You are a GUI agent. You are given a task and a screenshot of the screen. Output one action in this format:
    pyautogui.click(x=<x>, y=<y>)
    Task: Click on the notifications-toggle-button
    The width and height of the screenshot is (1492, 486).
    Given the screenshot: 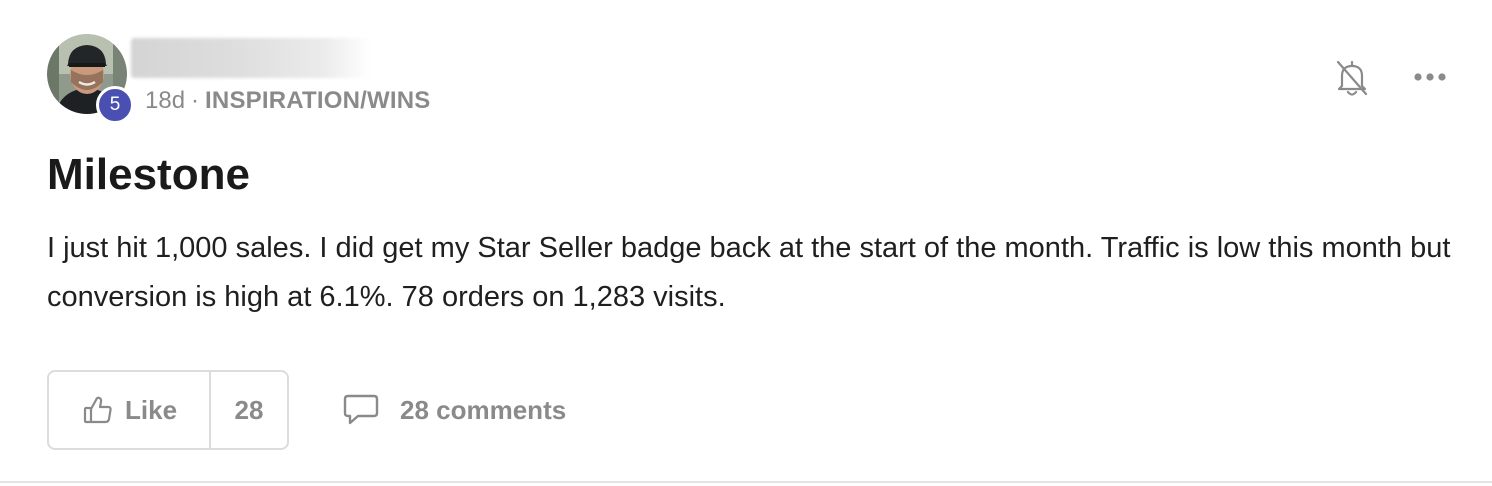 What is the action you would take?
    pyautogui.click(x=1352, y=78)
    